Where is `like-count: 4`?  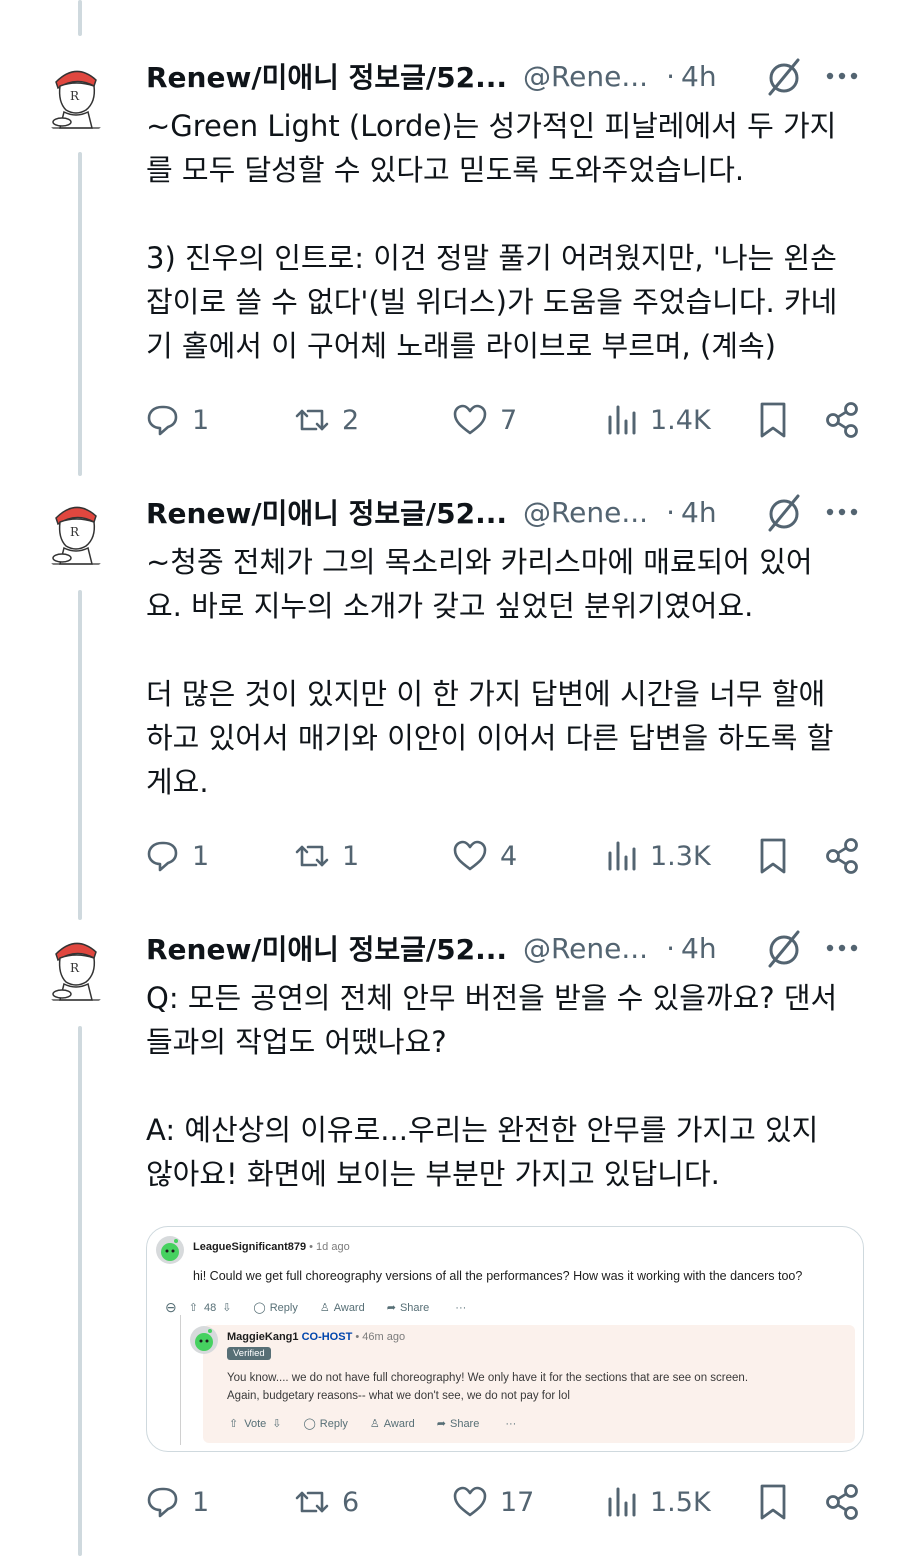
like-count: 4 is located at coordinates (509, 856).